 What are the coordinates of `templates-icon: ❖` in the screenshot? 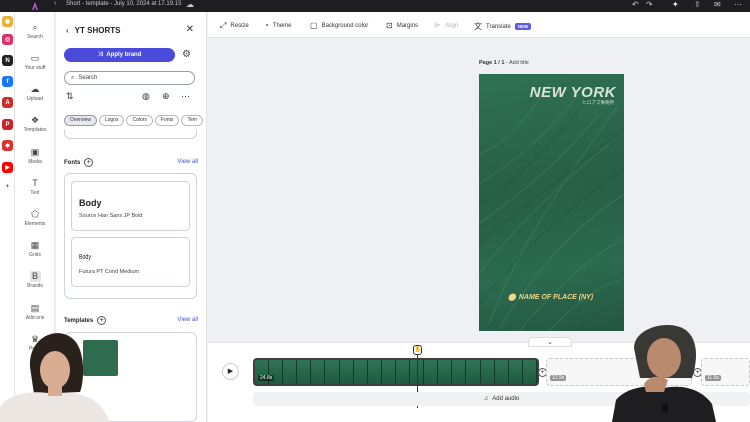 It's located at (35, 120).